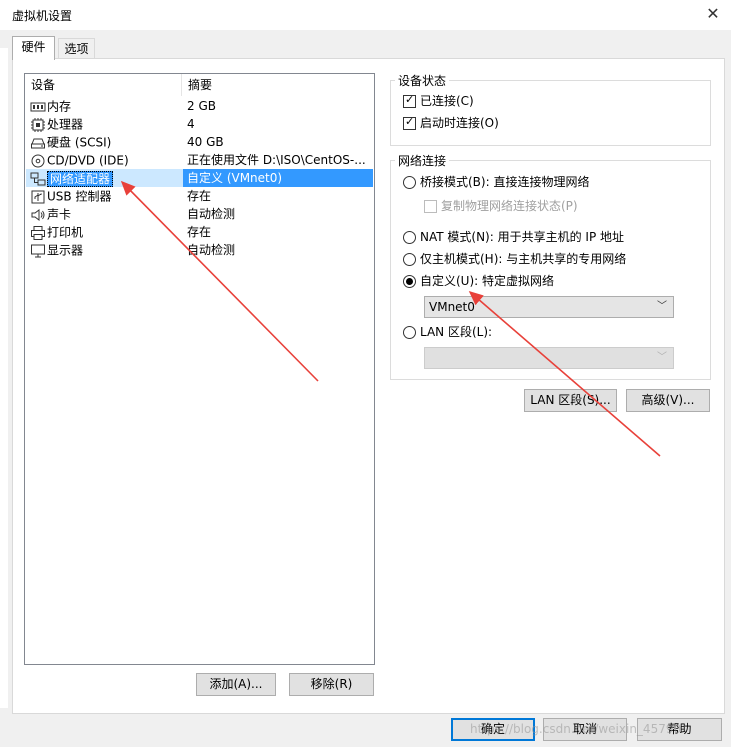 The width and height of the screenshot is (731, 747). I want to click on device-name: 打印机, so click(65, 232).